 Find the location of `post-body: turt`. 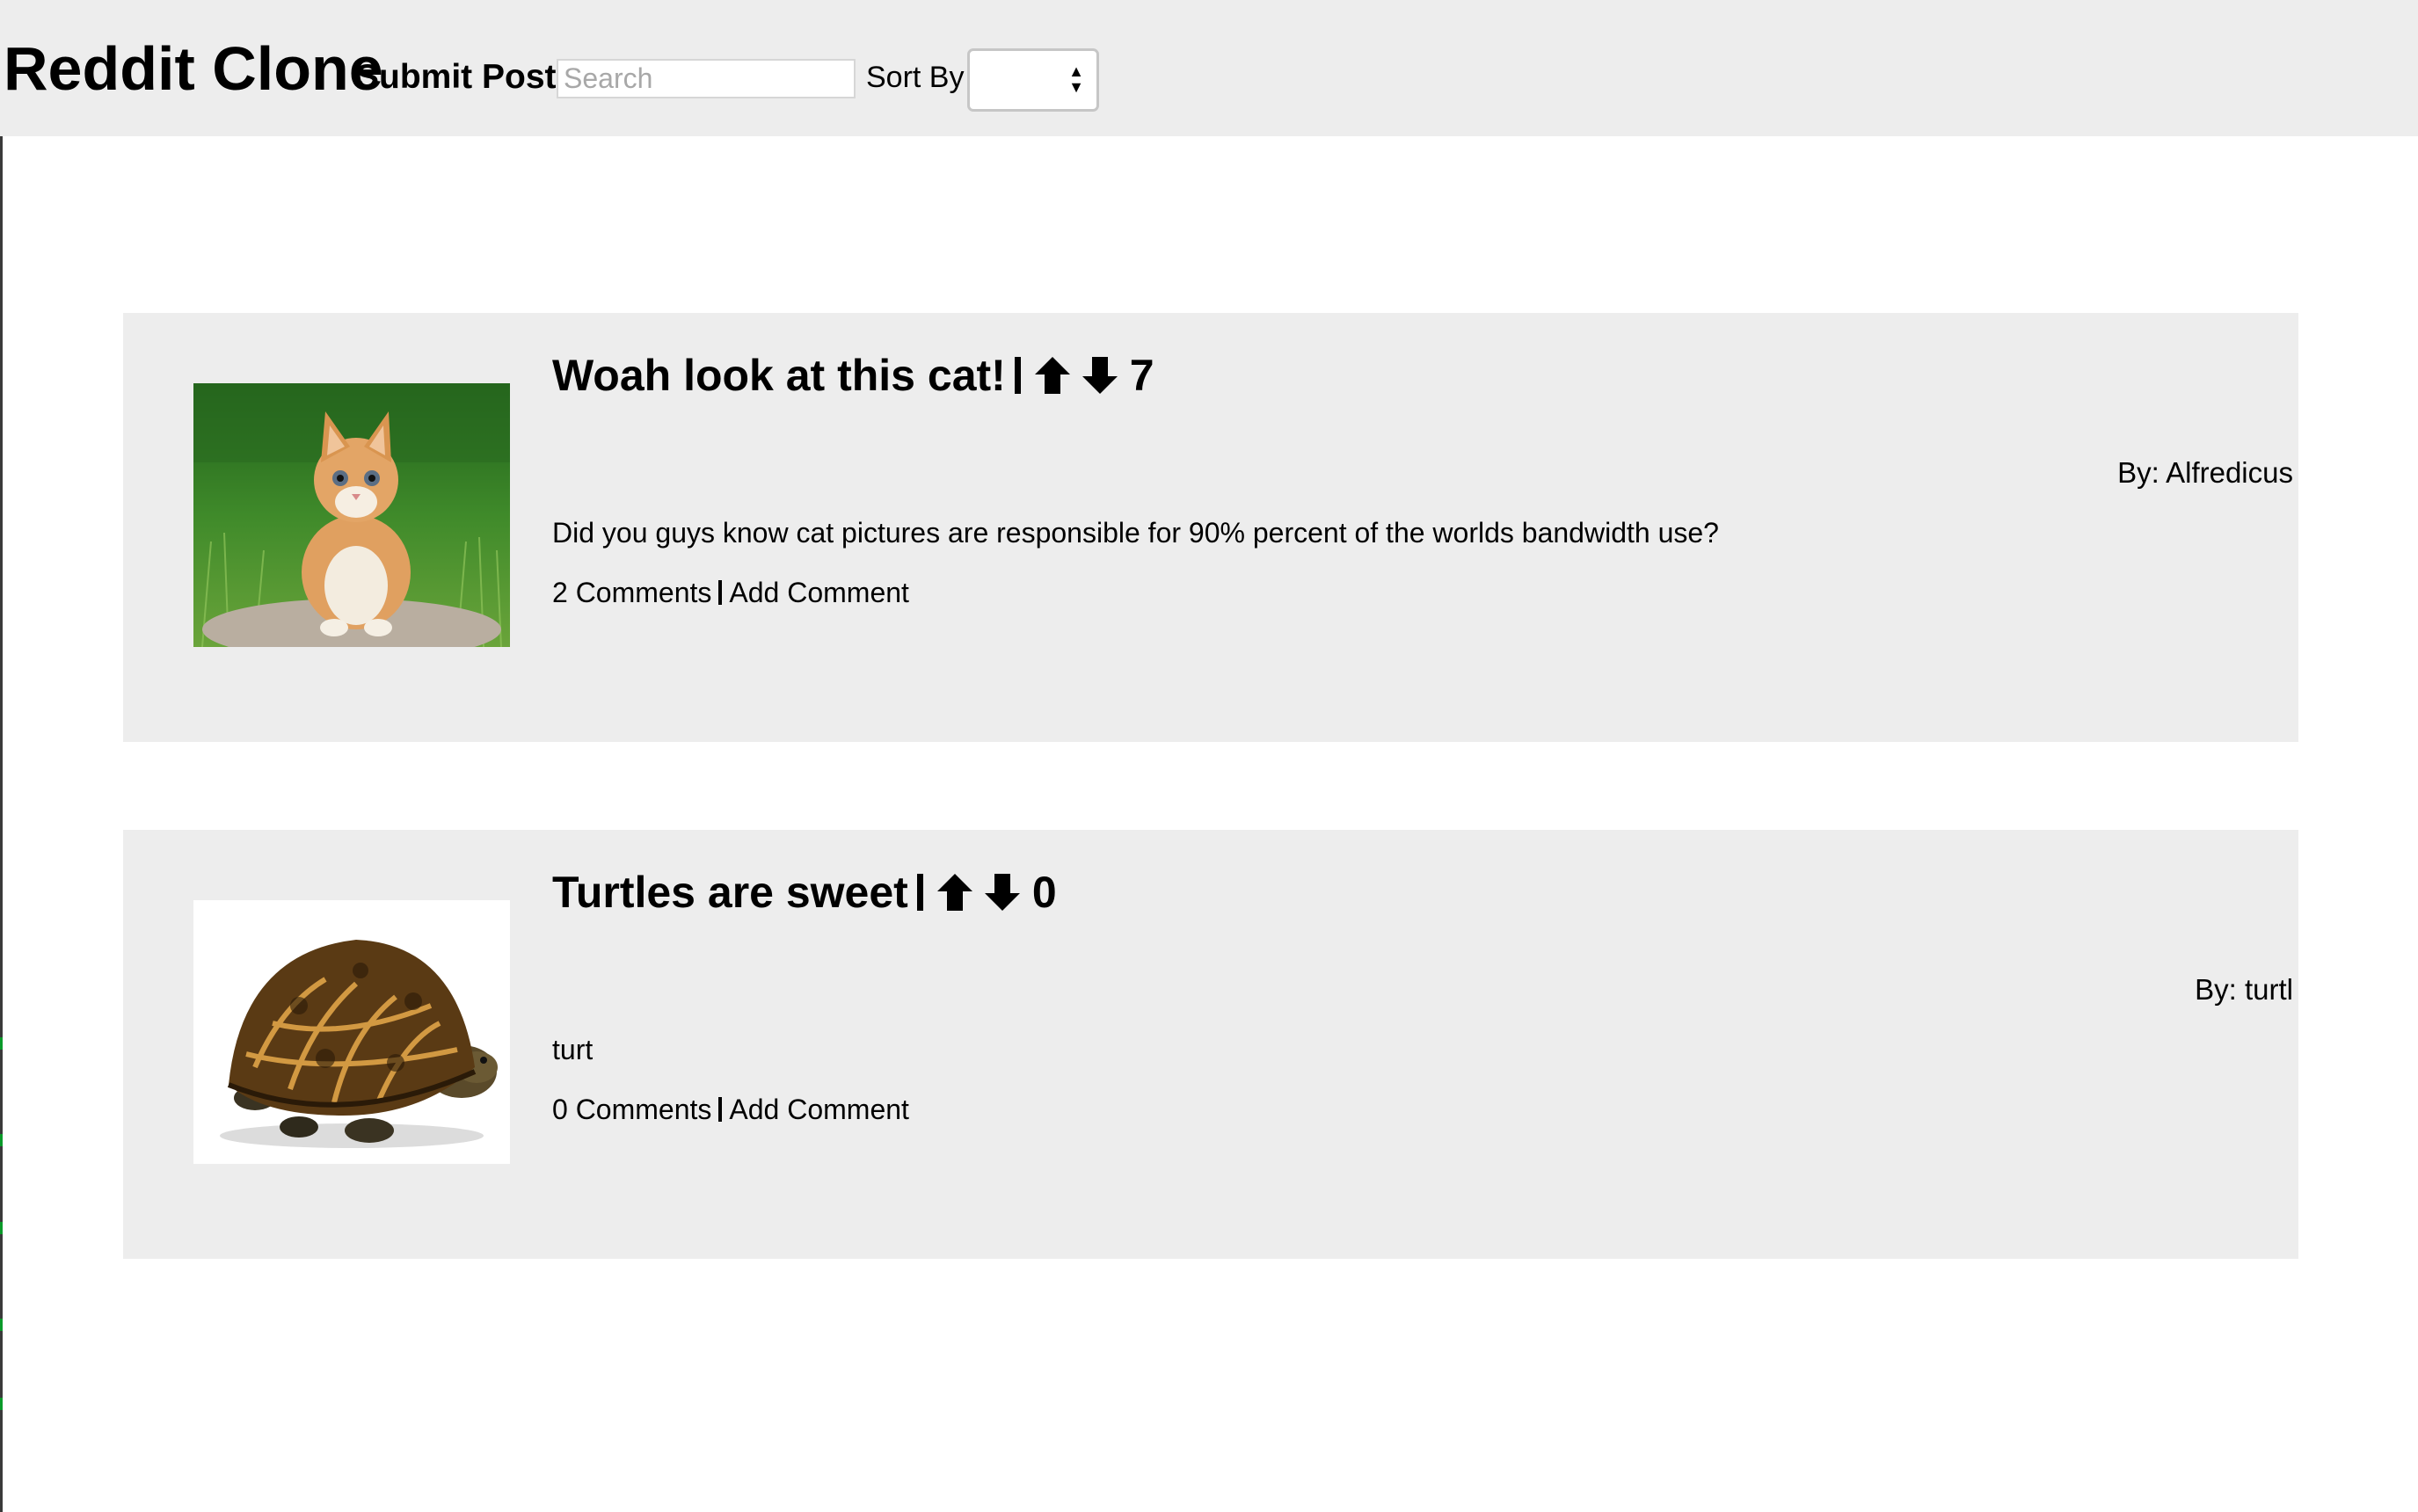

post-body: turt is located at coordinates (573, 1050).